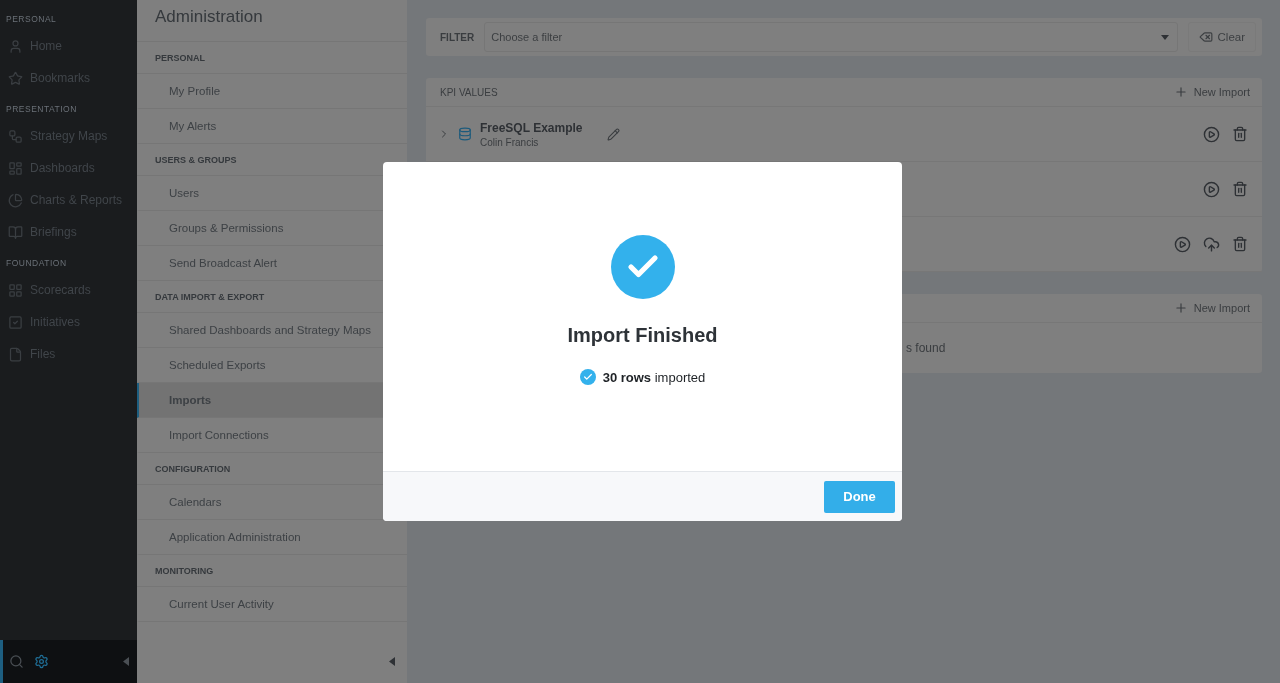  Describe the element at coordinates (16, 661) in the screenshot. I see `search-icon` at that location.